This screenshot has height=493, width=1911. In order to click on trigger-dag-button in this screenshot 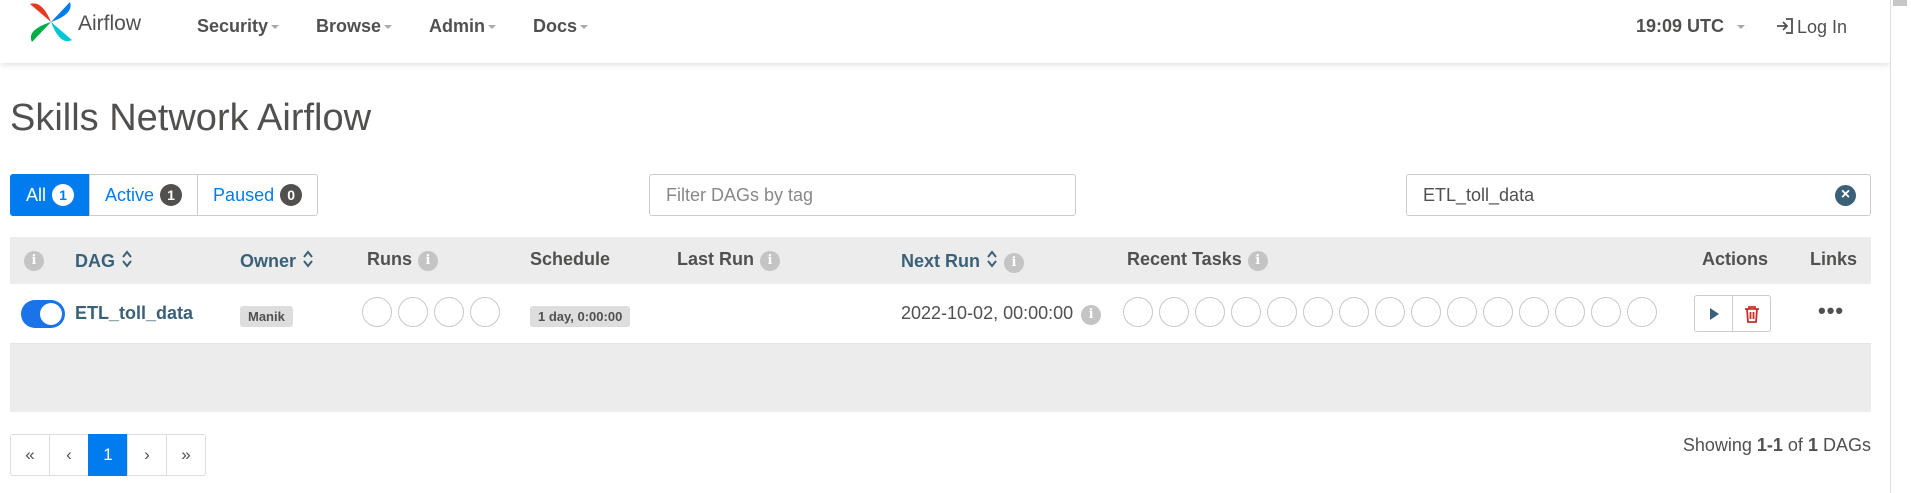, I will do `click(1713, 313)`.